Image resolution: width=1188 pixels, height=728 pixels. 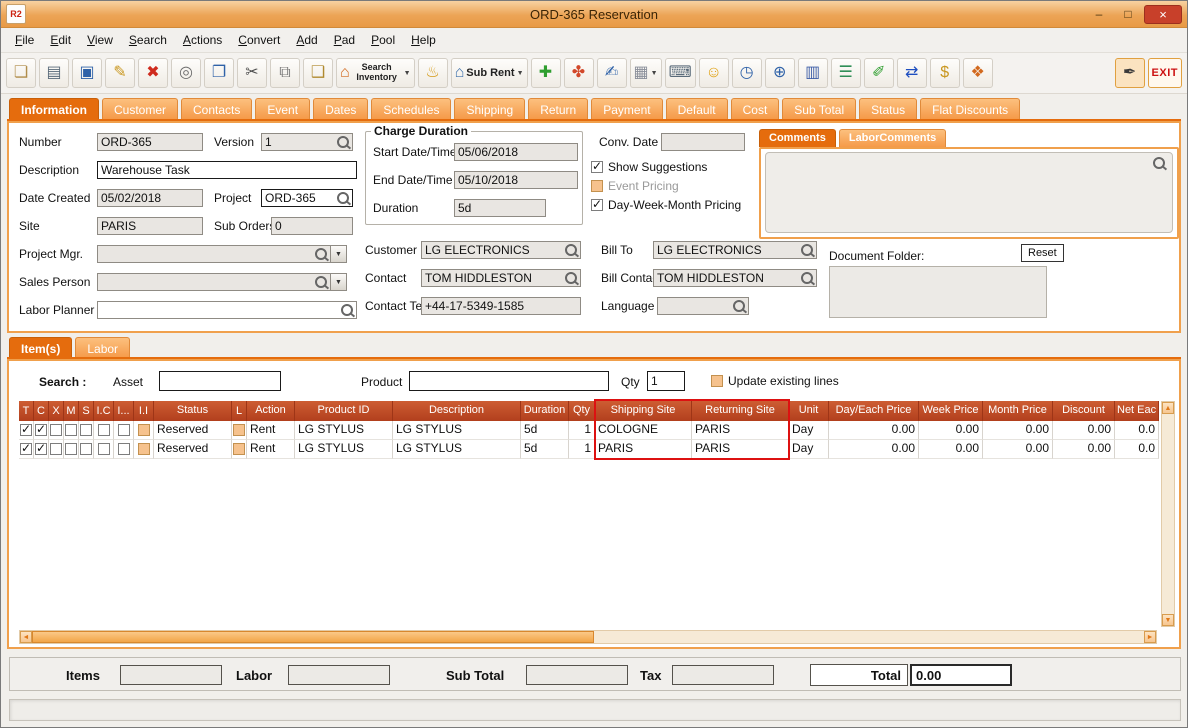 I want to click on m-checkbox, so click(x=71, y=449).